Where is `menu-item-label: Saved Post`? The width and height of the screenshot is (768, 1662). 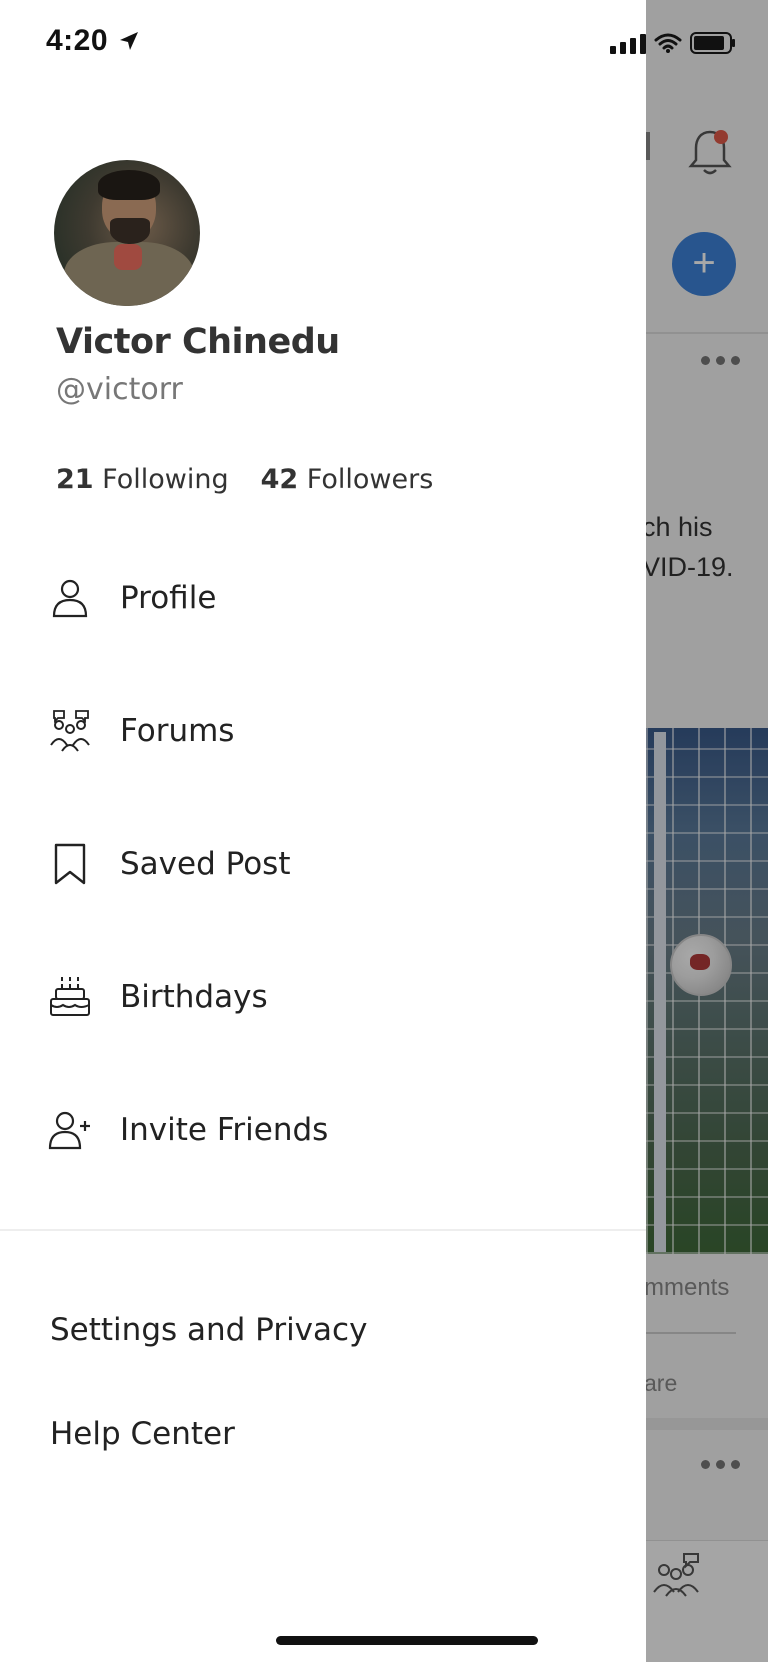 menu-item-label: Saved Post is located at coordinates (205, 864).